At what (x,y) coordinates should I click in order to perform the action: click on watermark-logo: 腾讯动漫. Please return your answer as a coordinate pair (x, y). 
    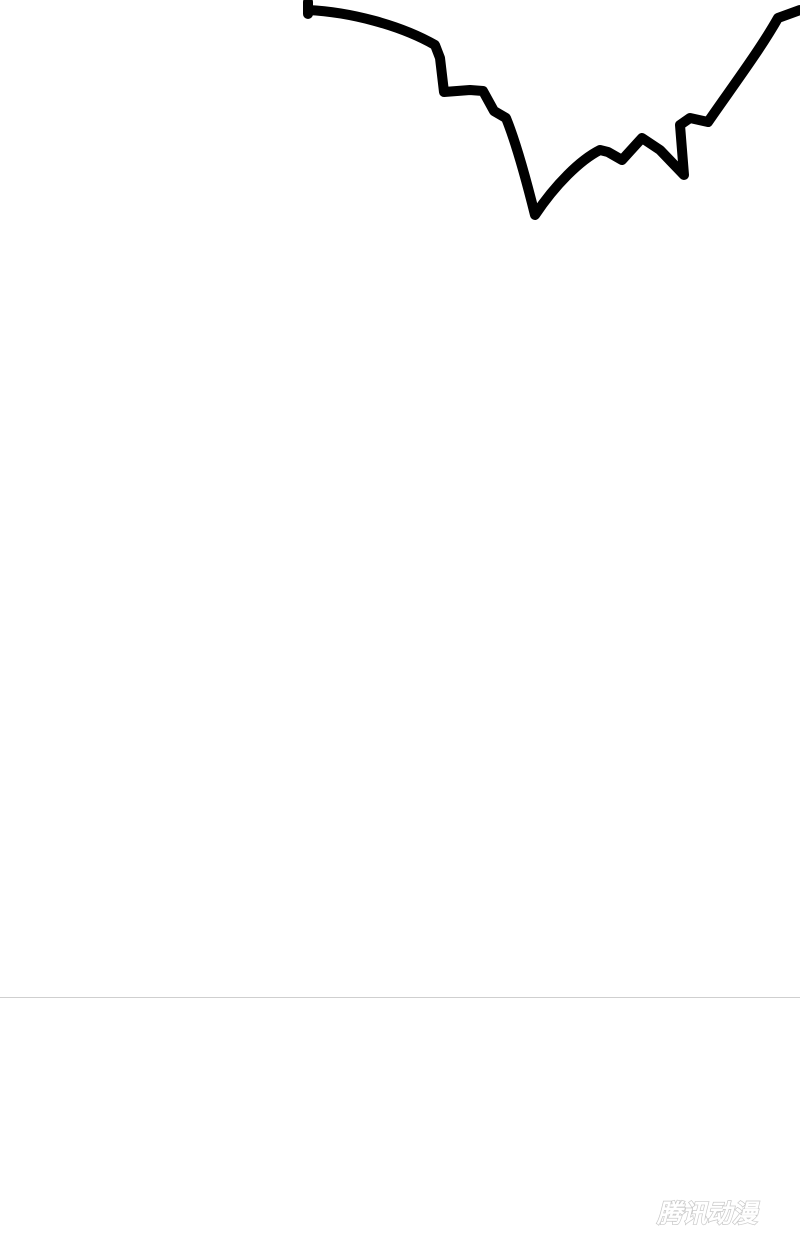
    Looking at the image, I should click on (717, 1212).